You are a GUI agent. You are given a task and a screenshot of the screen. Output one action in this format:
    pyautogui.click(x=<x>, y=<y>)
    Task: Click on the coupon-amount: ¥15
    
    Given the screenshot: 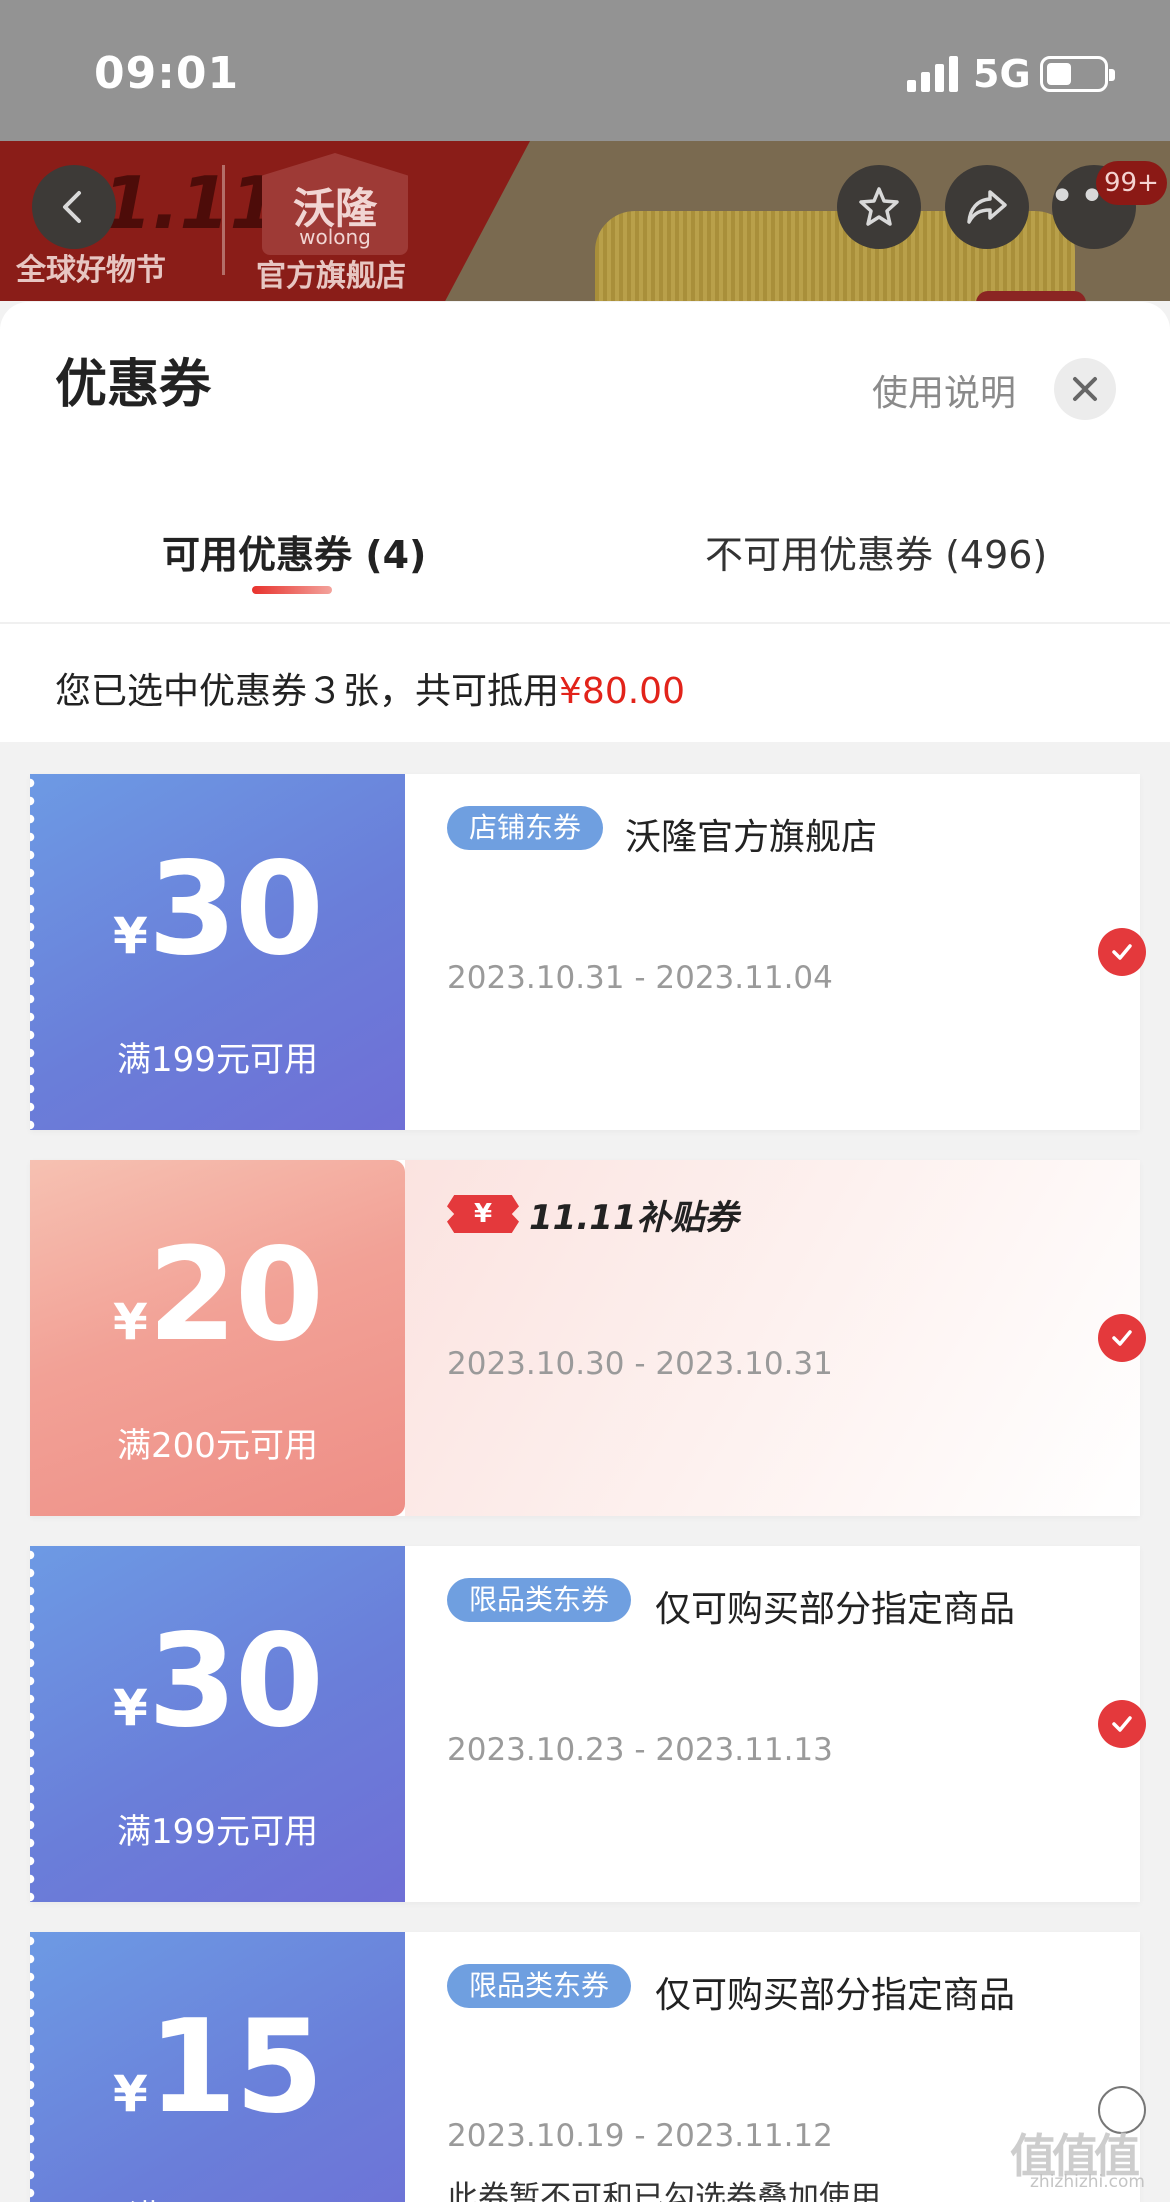 What is the action you would take?
    pyautogui.click(x=217, y=2068)
    